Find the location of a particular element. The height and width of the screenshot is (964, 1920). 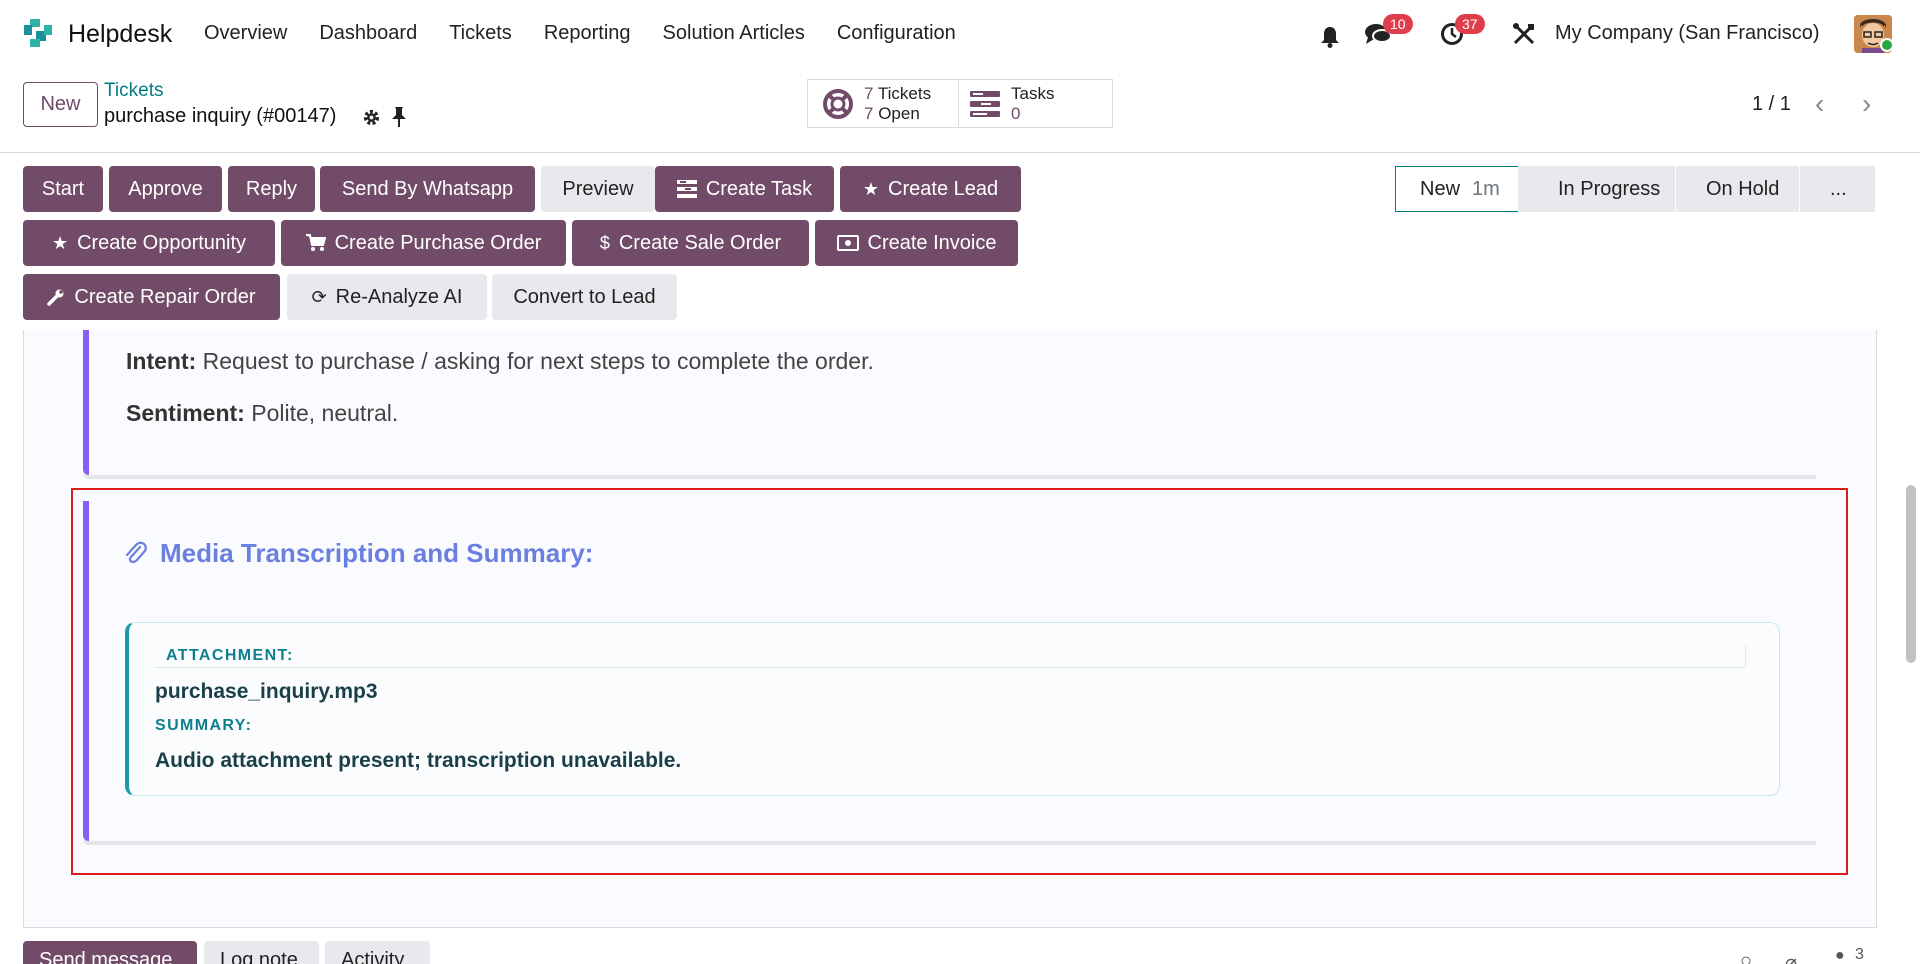

create-repair-order-label: Create Repair Order is located at coordinates (165, 296).